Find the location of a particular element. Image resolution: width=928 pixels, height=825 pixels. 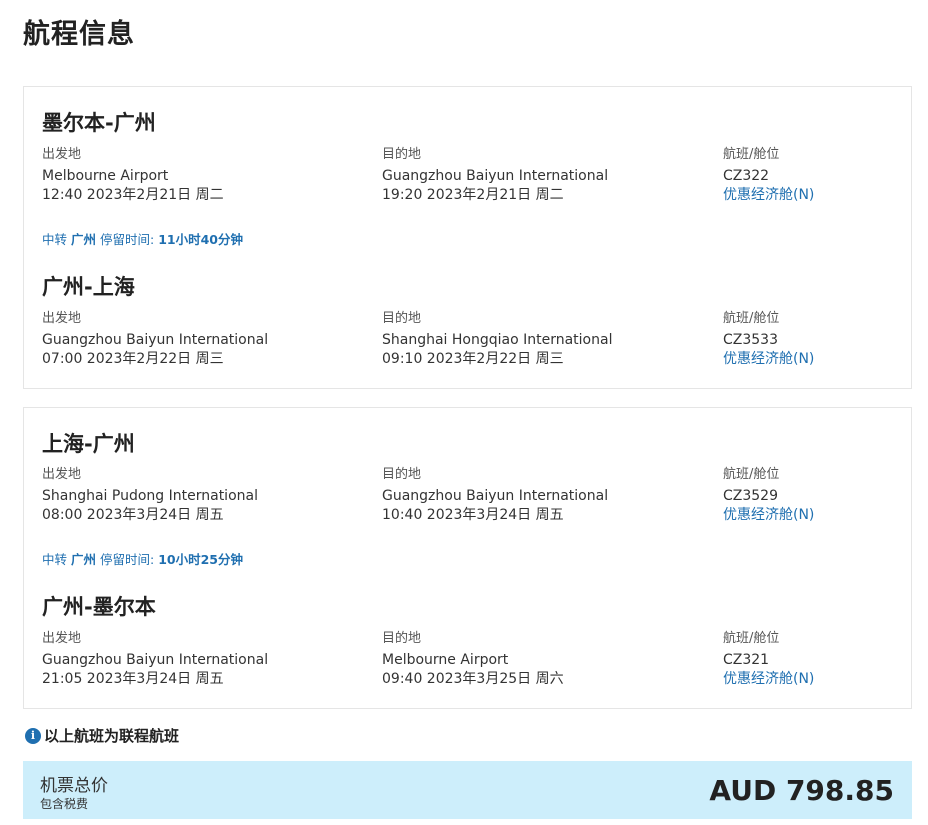

departure-airport: Shanghai Pudong International is located at coordinates (150, 496).